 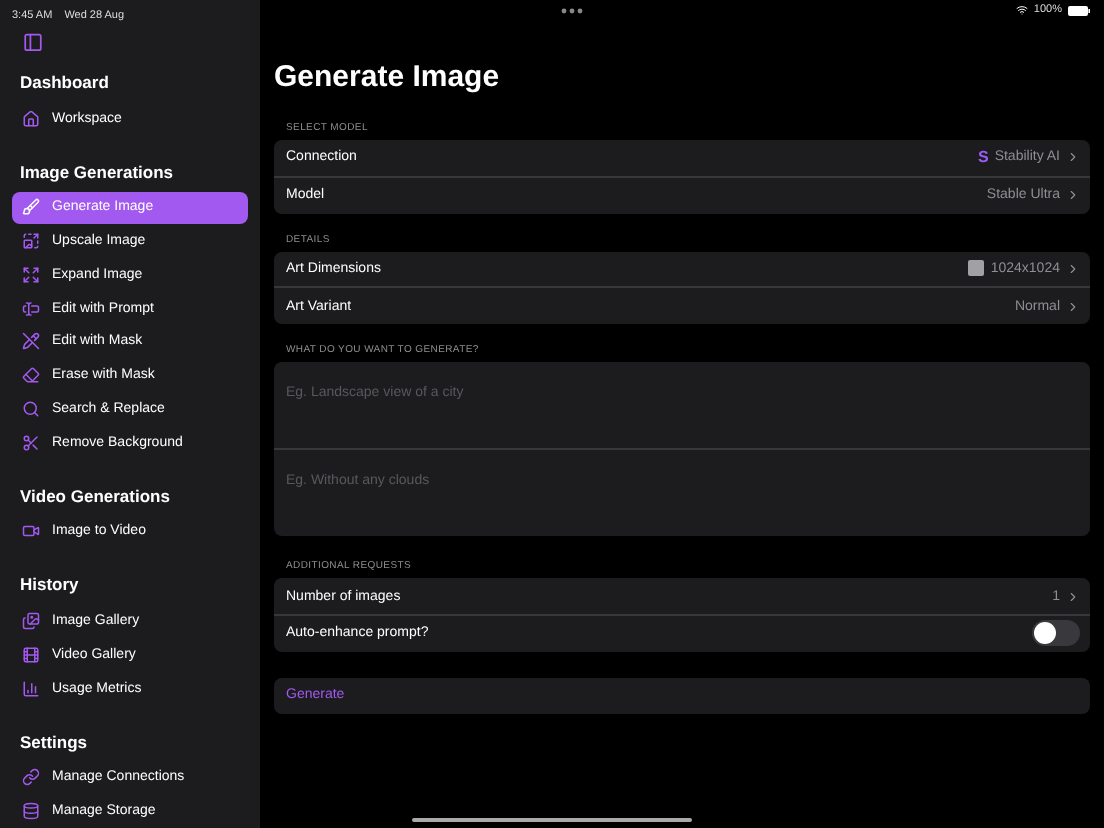 What do you see at coordinates (98, 171) in the screenshot?
I see `section-title: Image Generations` at bounding box center [98, 171].